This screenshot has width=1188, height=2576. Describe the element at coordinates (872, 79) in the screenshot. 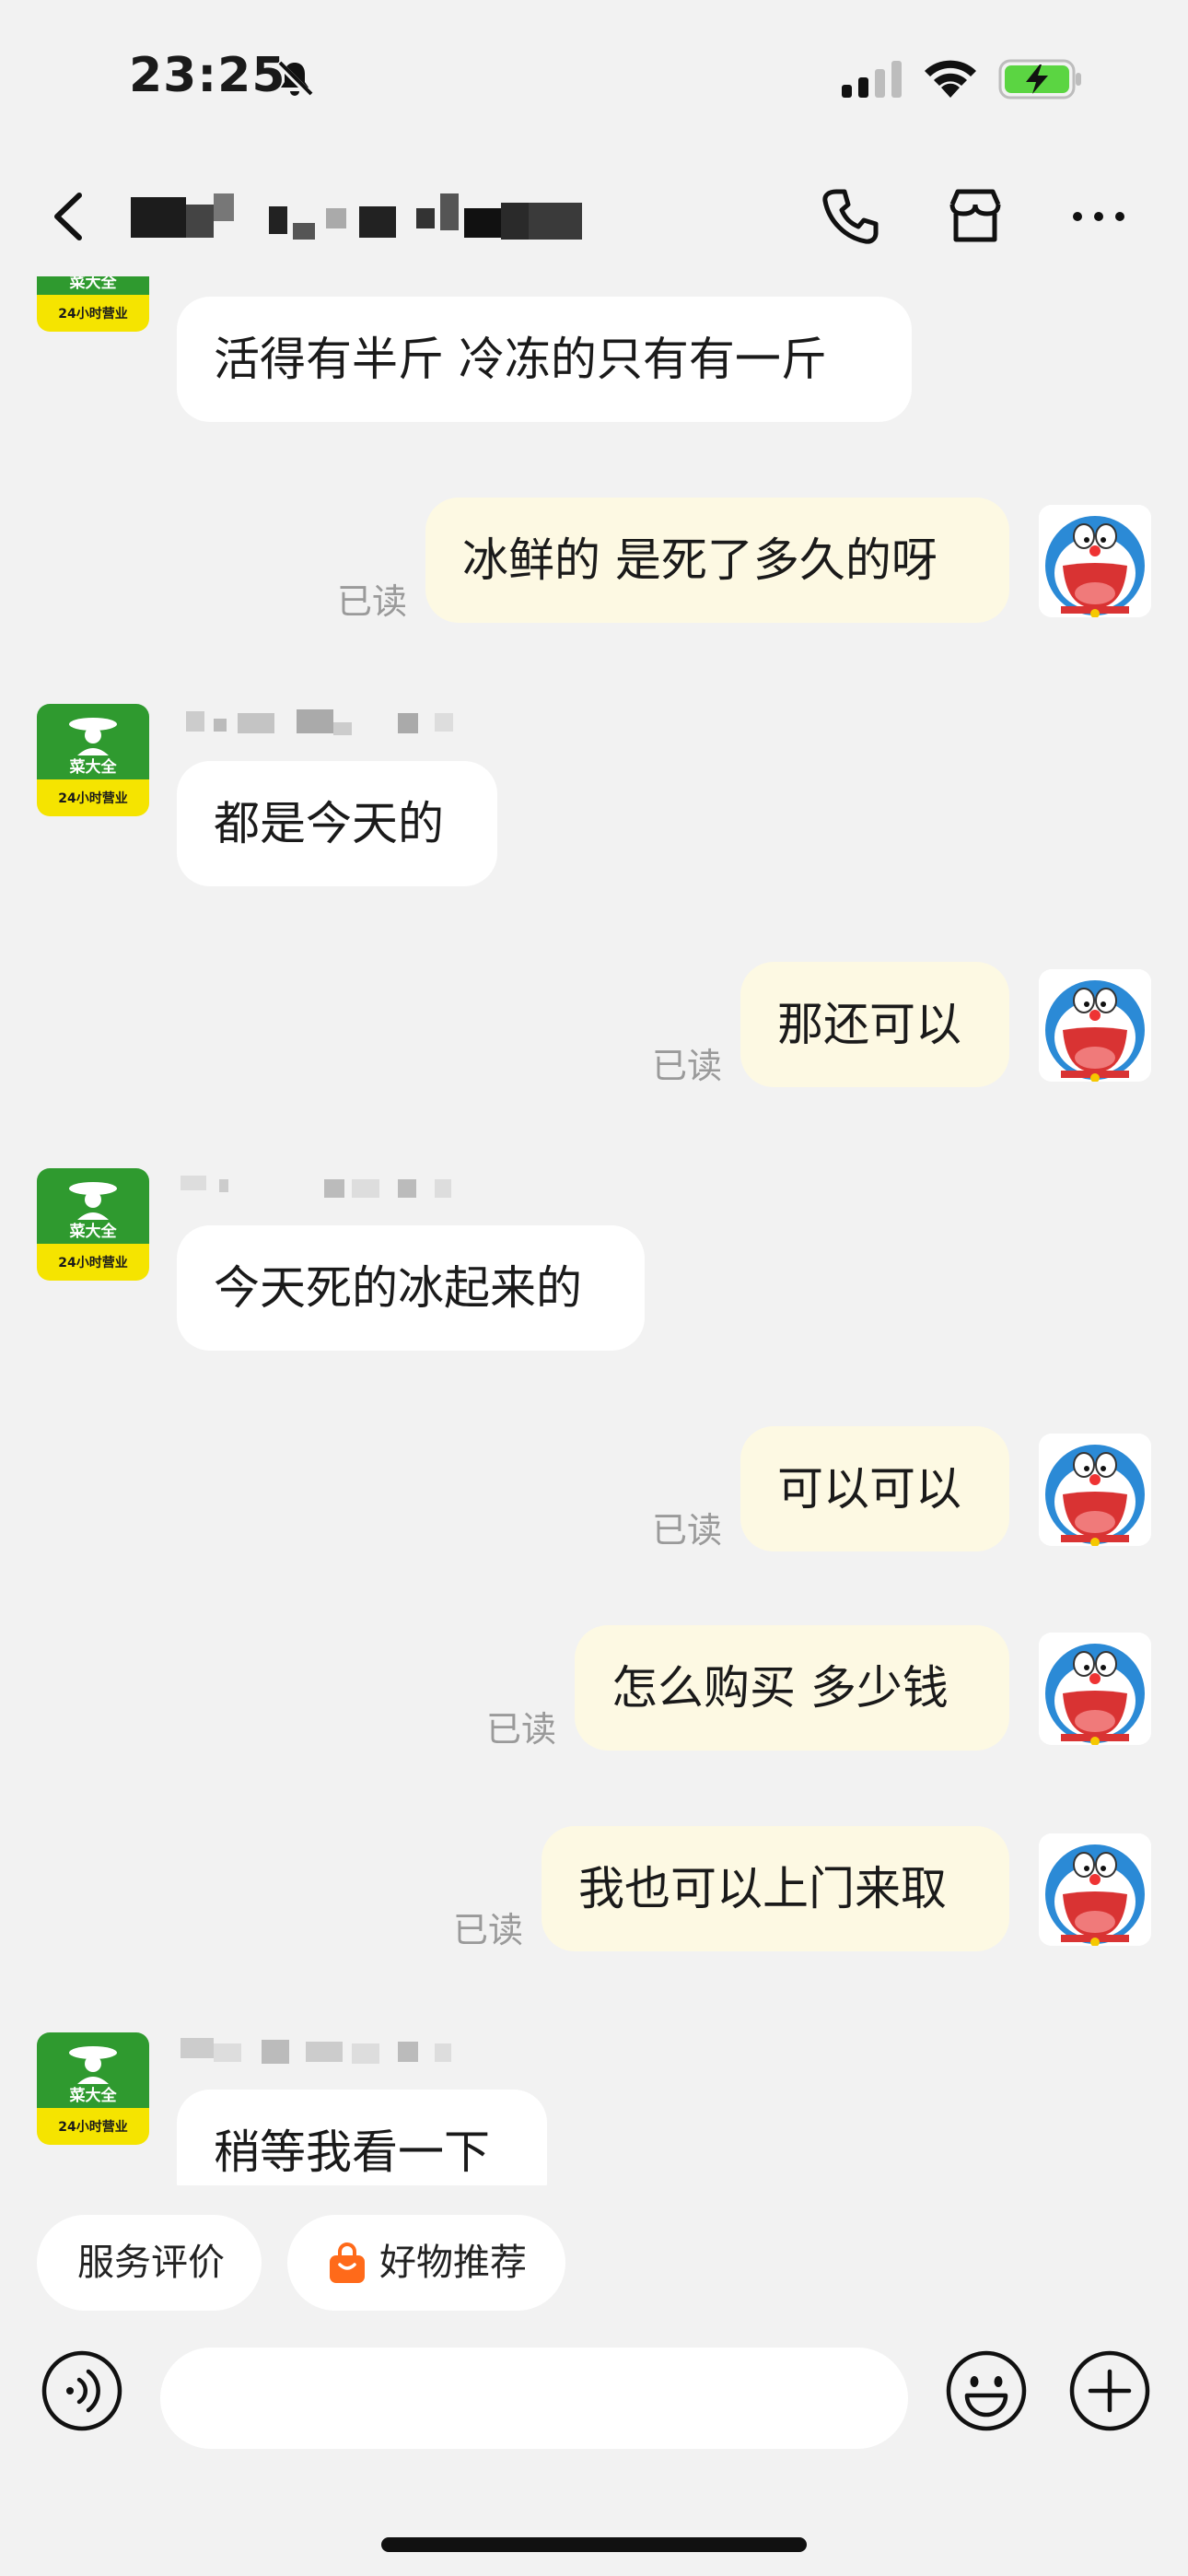

I see `signal-icon` at that location.